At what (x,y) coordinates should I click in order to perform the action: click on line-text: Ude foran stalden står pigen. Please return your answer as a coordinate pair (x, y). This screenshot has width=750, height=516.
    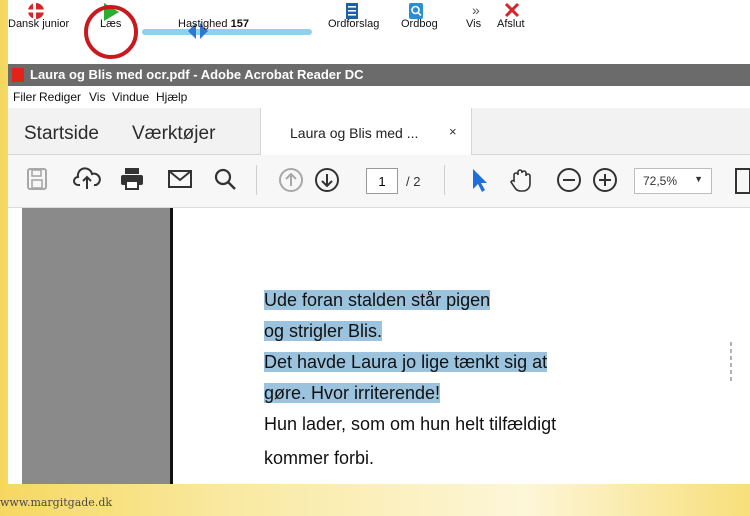
    Looking at the image, I should click on (377, 300).